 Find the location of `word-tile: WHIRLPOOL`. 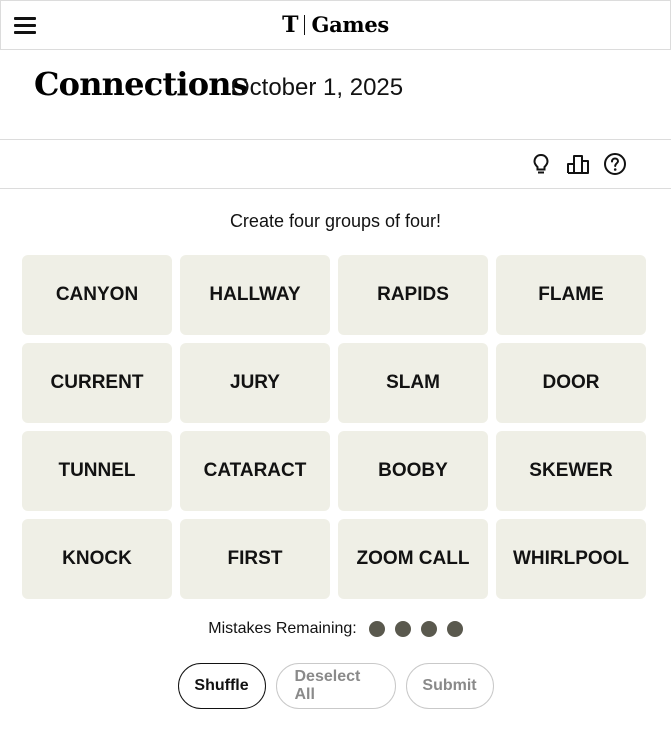

word-tile: WHIRLPOOL is located at coordinates (571, 559).